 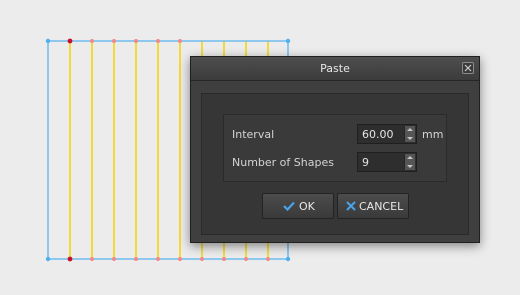 What do you see at coordinates (253, 134) in the screenshot?
I see `interval-label: Interval` at bounding box center [253, 134].